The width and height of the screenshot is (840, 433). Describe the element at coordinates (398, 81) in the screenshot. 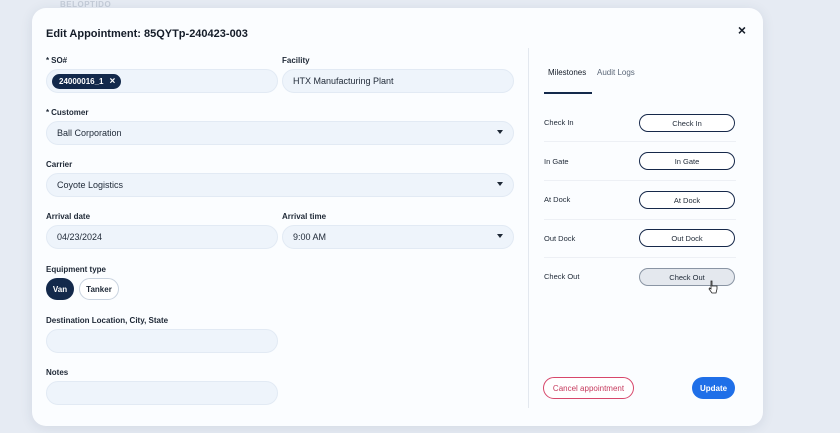

I see `facility-field: HTX Manufacturing Plant` at that location.